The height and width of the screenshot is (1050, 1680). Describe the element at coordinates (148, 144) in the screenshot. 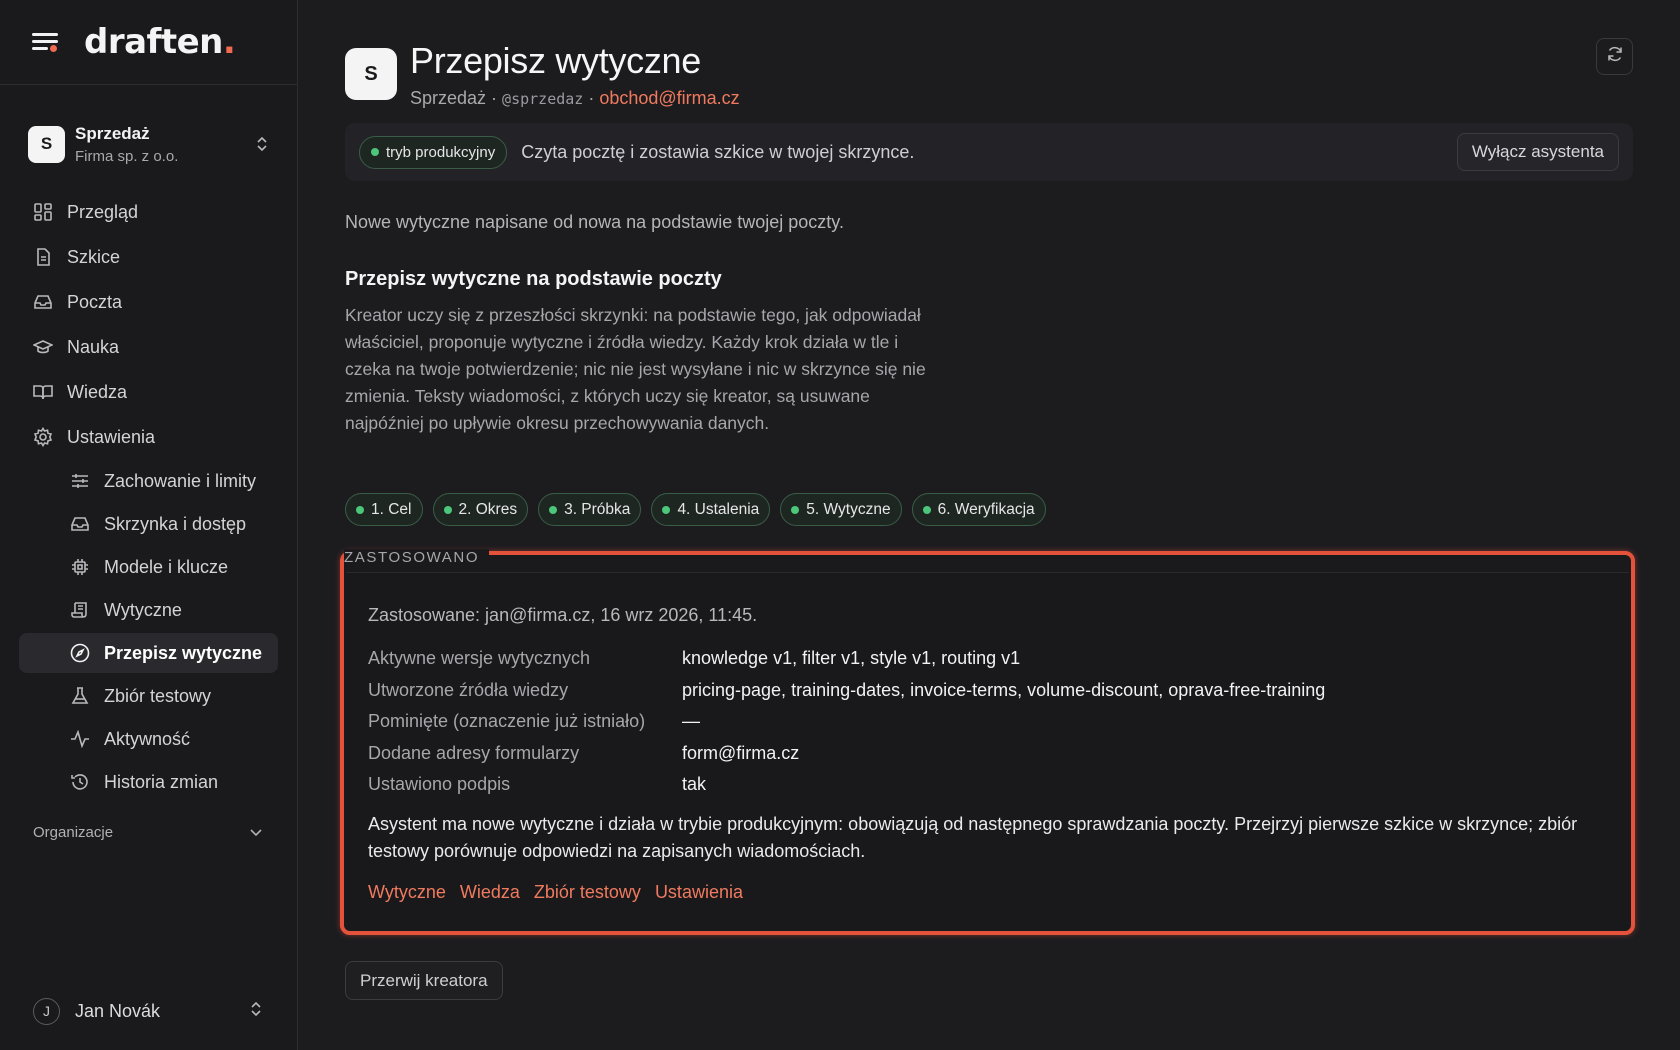

I see `workspace-switcher: S Sprzedaż Firma sp. z o.o.` at that location.